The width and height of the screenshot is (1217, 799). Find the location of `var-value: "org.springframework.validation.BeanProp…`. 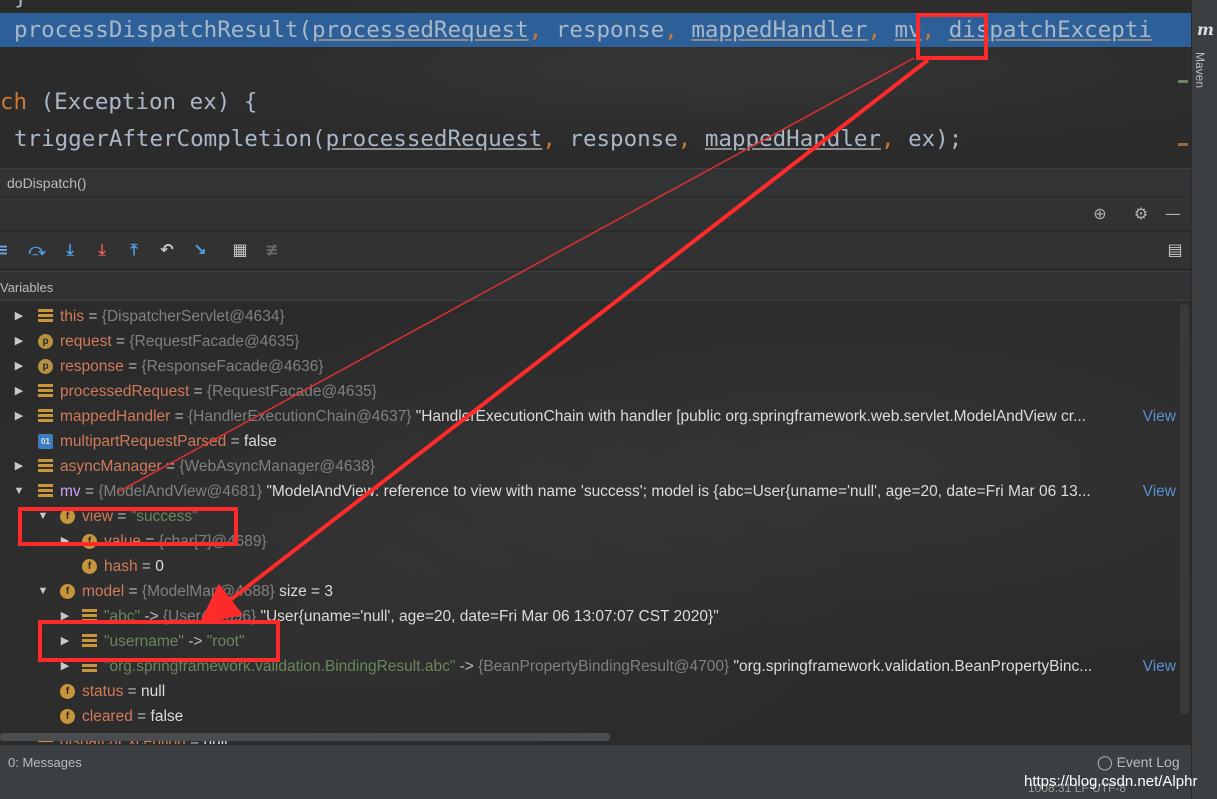

var-value: "org.springframework.validation.BeanProp… is located at coordinates (913, 666).